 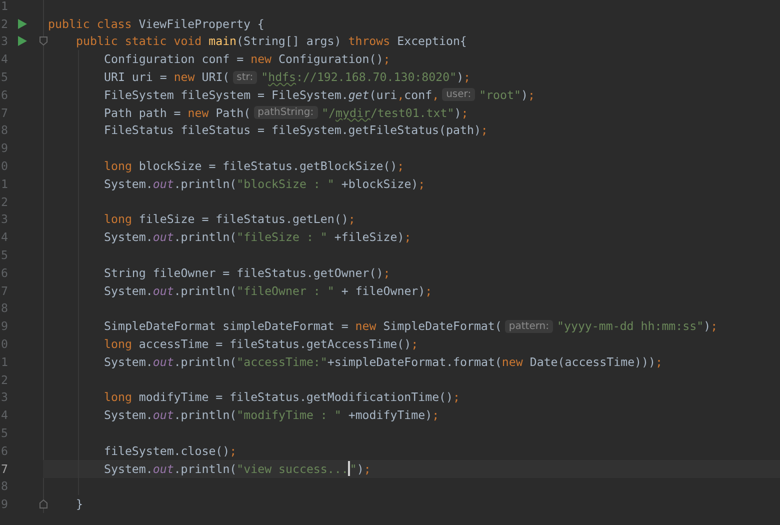 What do you see at coordinates (459, 95) in the screenshot?
I see `parameter-hint: user:` at bounding box center [459, 95].